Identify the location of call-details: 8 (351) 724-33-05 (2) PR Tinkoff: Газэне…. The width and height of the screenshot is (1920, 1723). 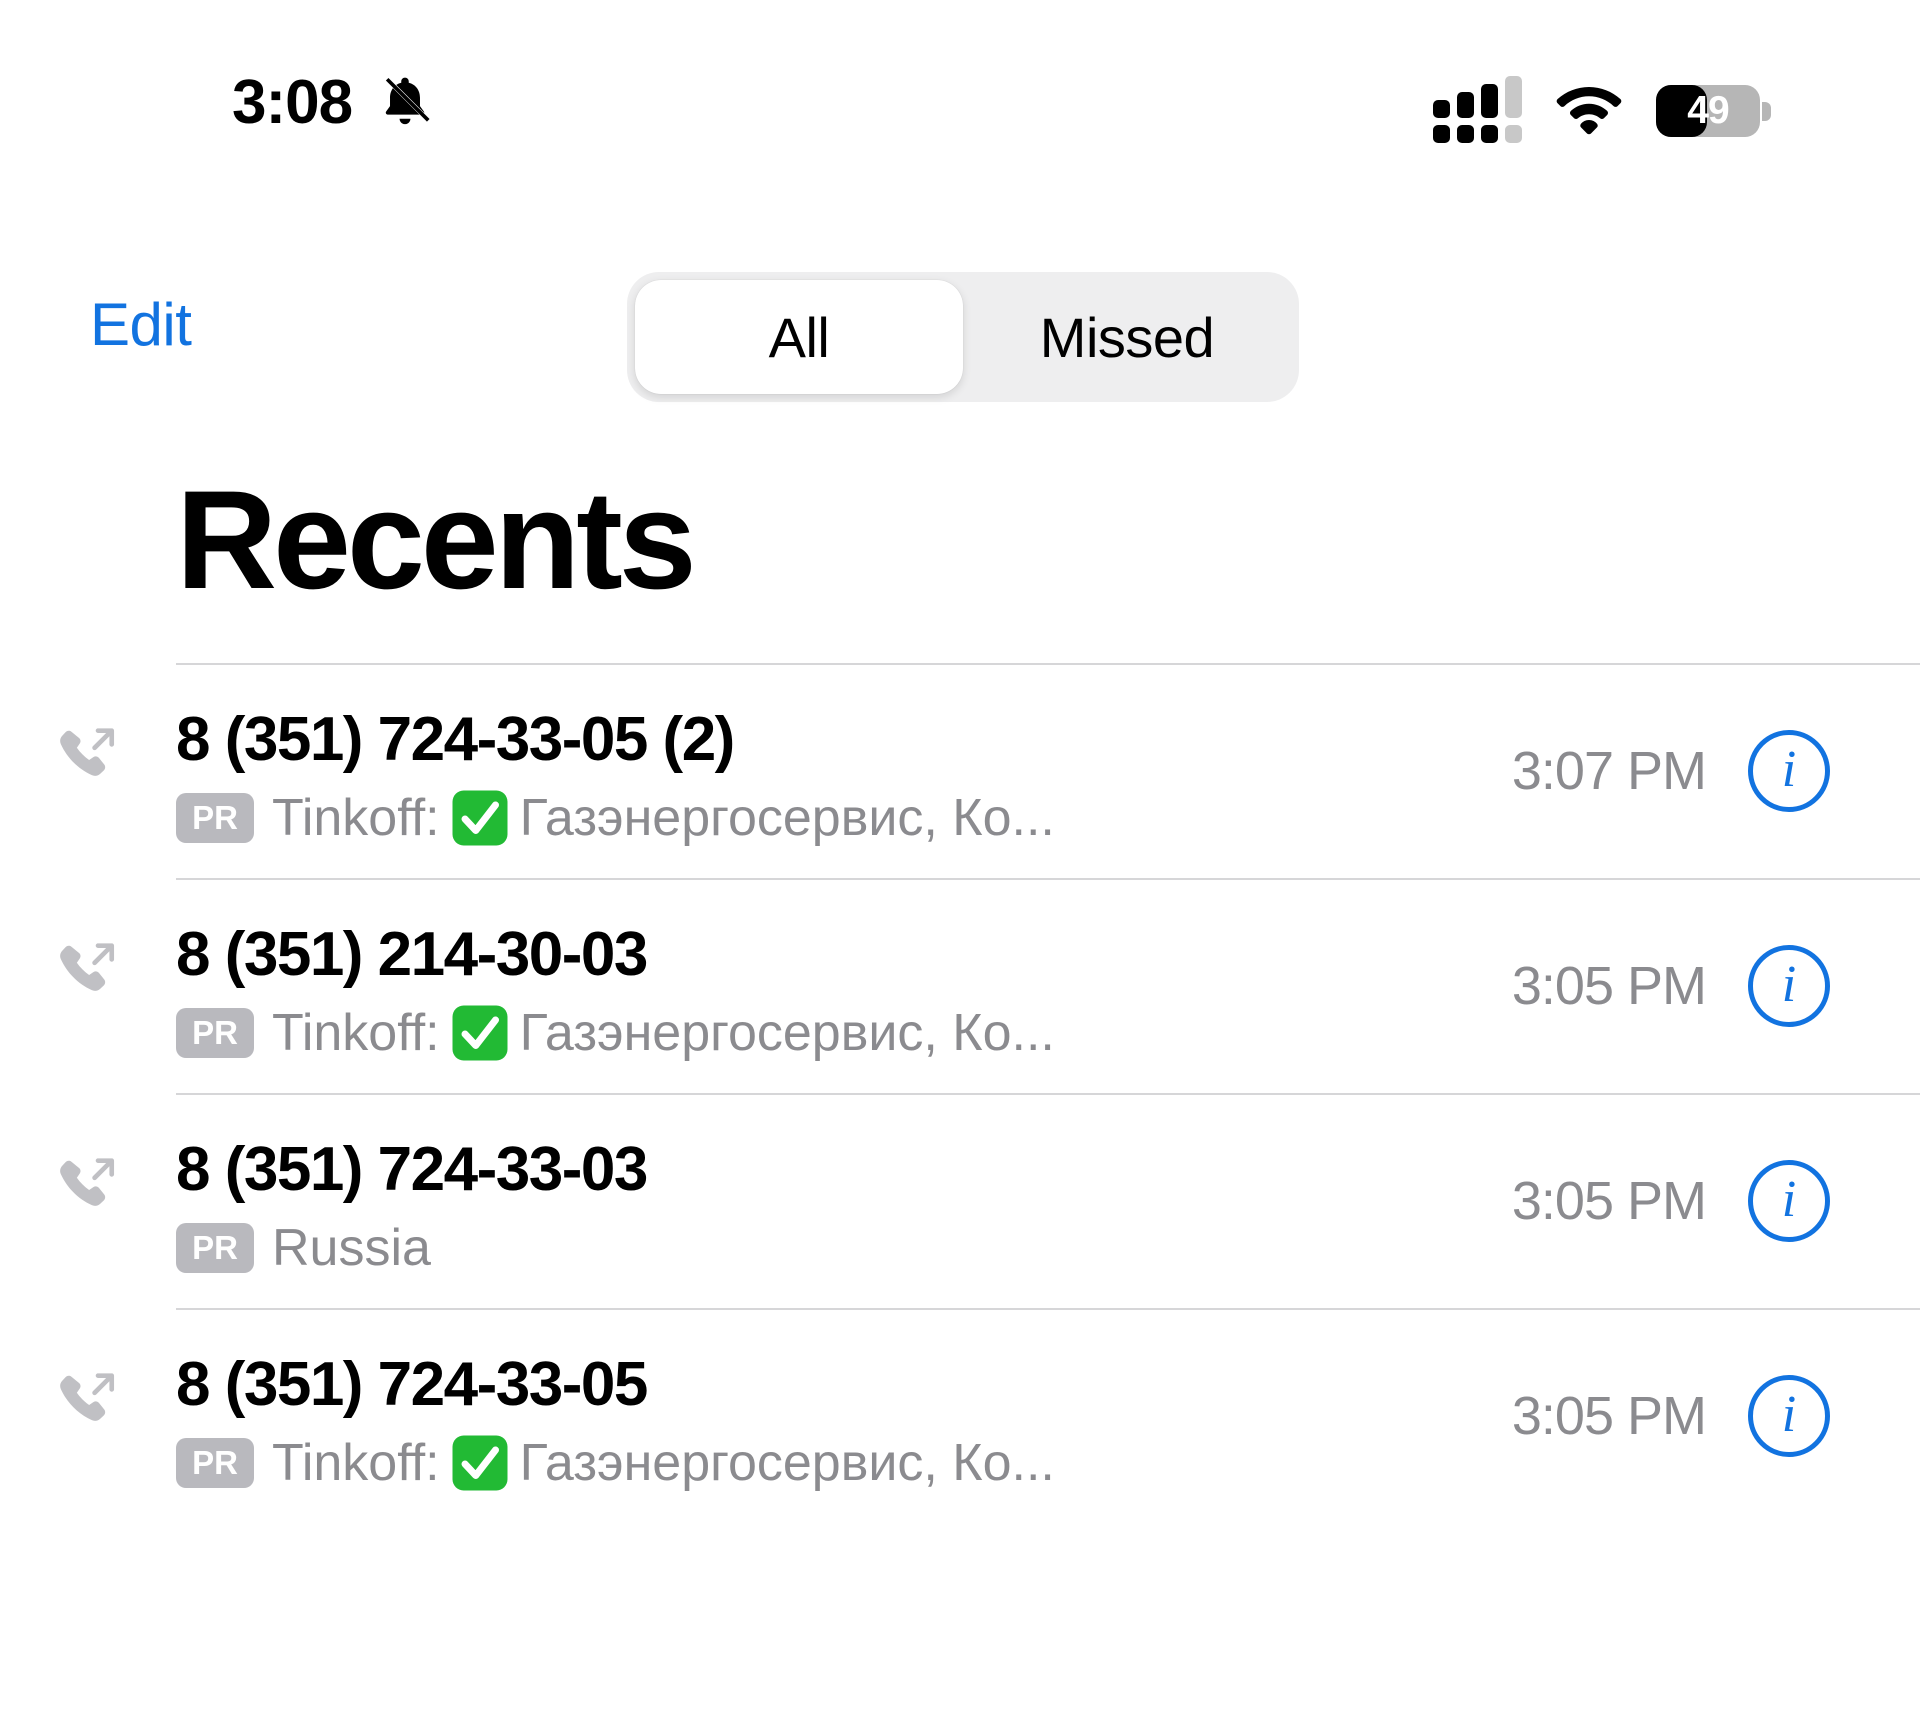
(776, 775).